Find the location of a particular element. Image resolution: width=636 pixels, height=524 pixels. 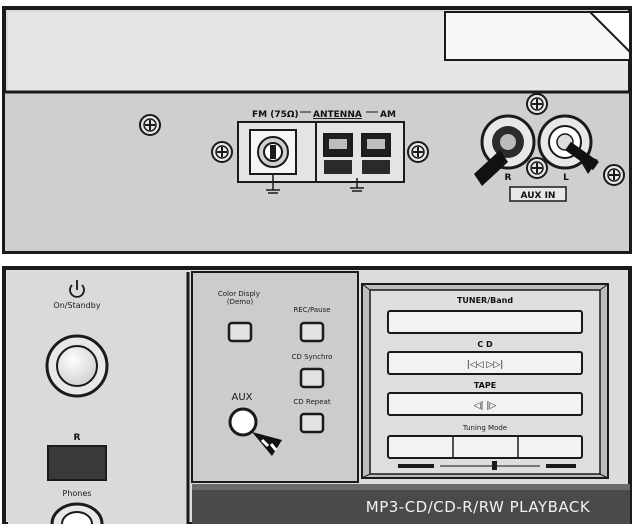

tape-label: TAPE is located at coordinates (485, 385).